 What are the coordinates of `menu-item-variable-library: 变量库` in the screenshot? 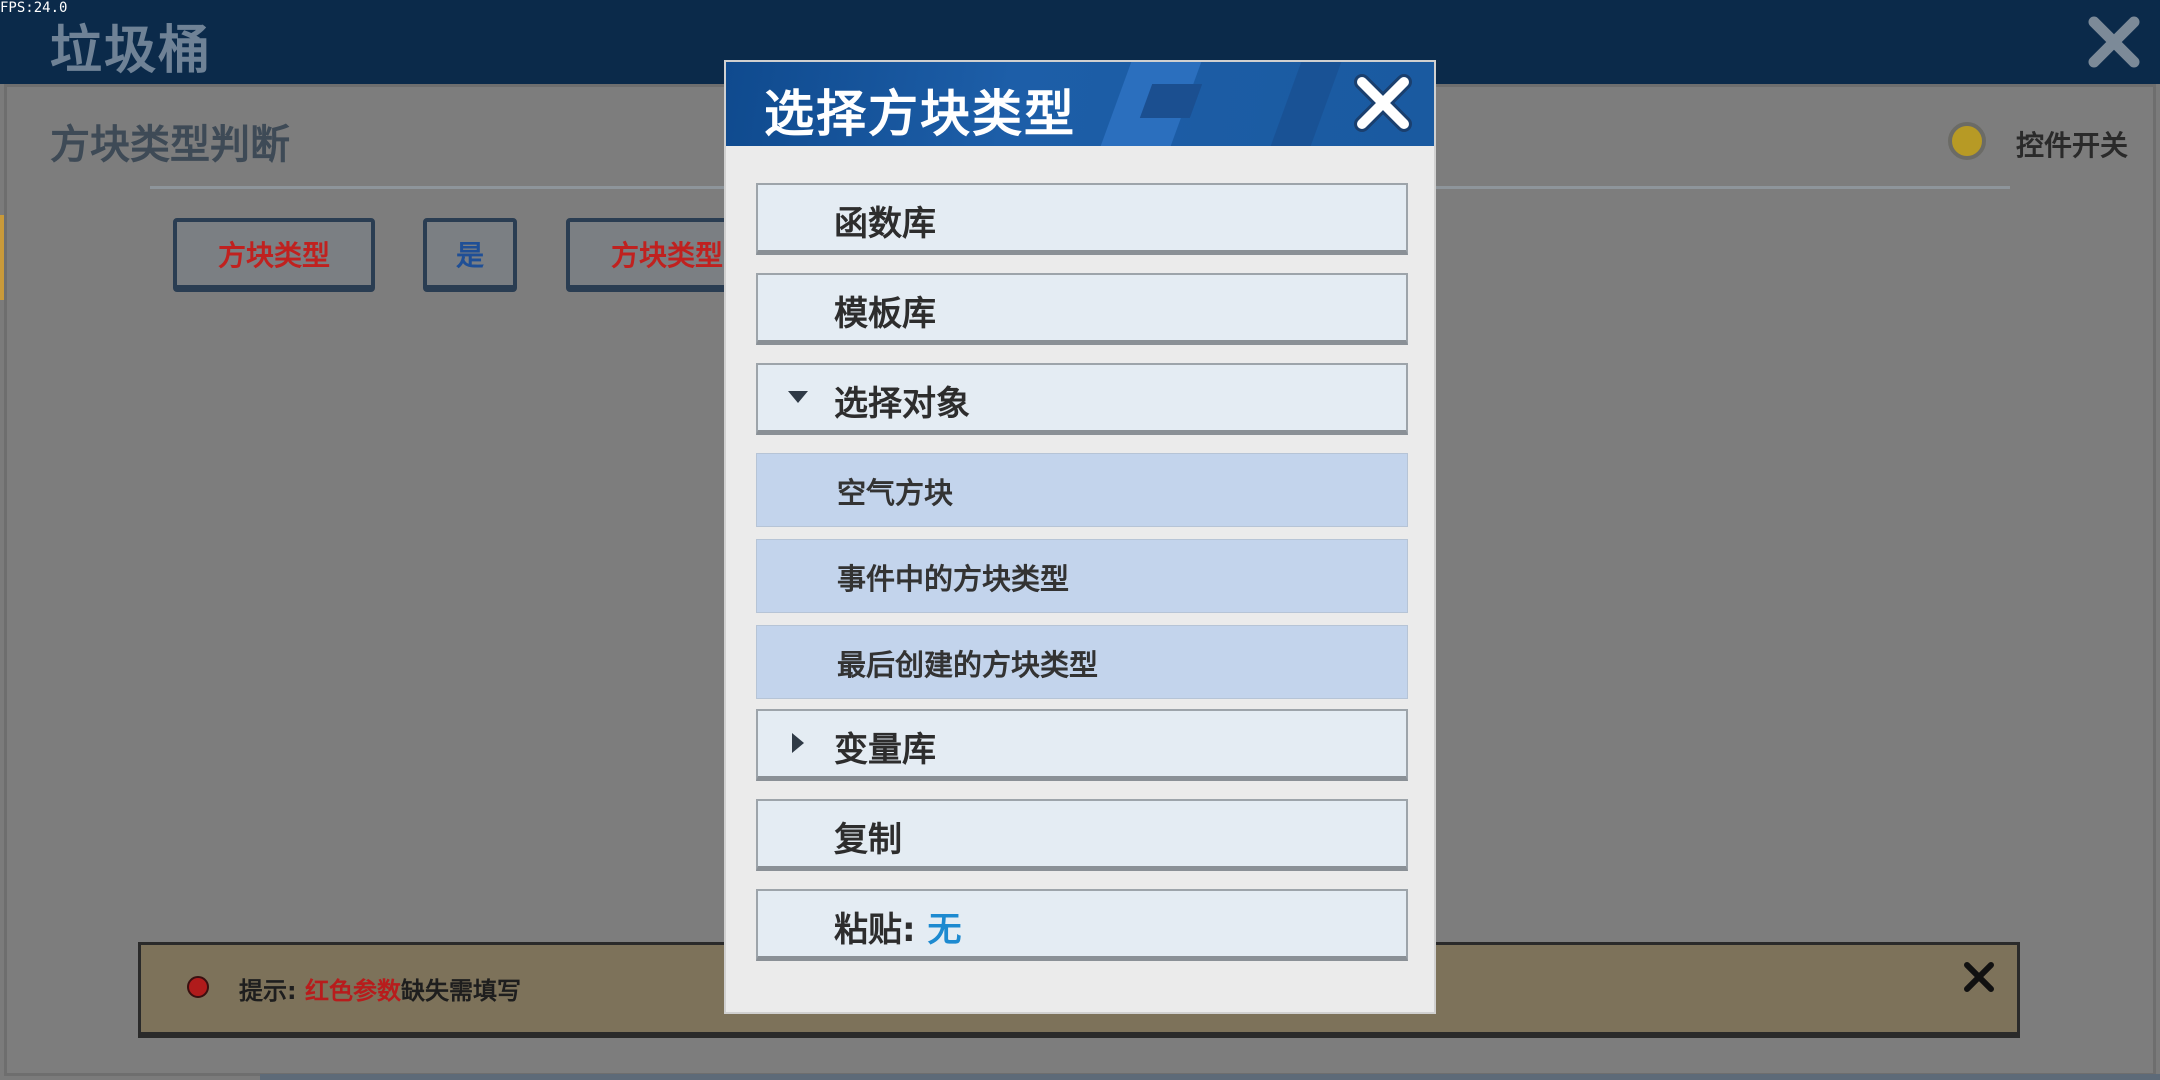 It's located at (1082, 745).